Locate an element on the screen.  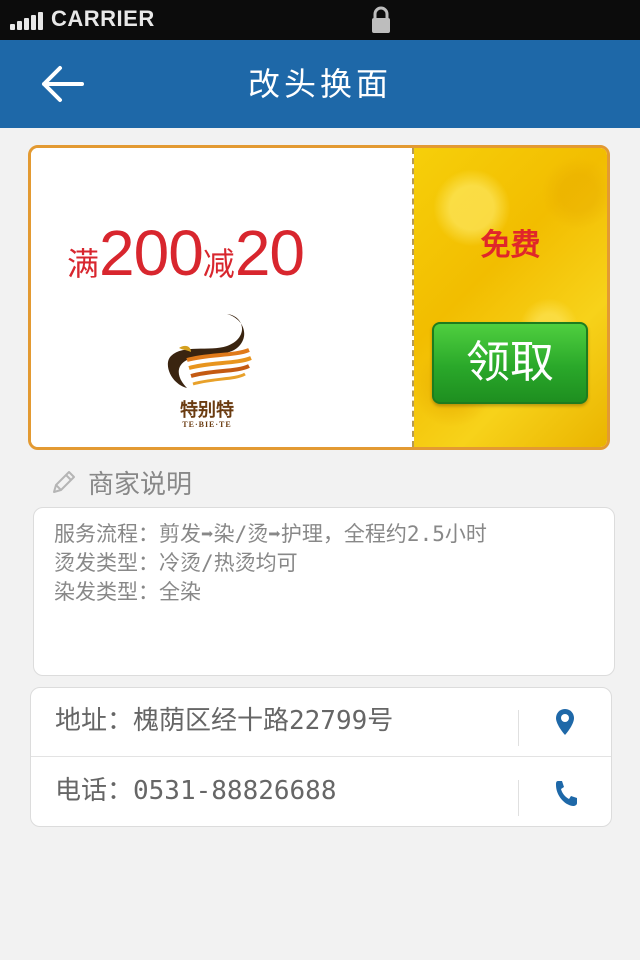
logo-pinyin: TE·BIE·TE is located at coordinates (207, 424).